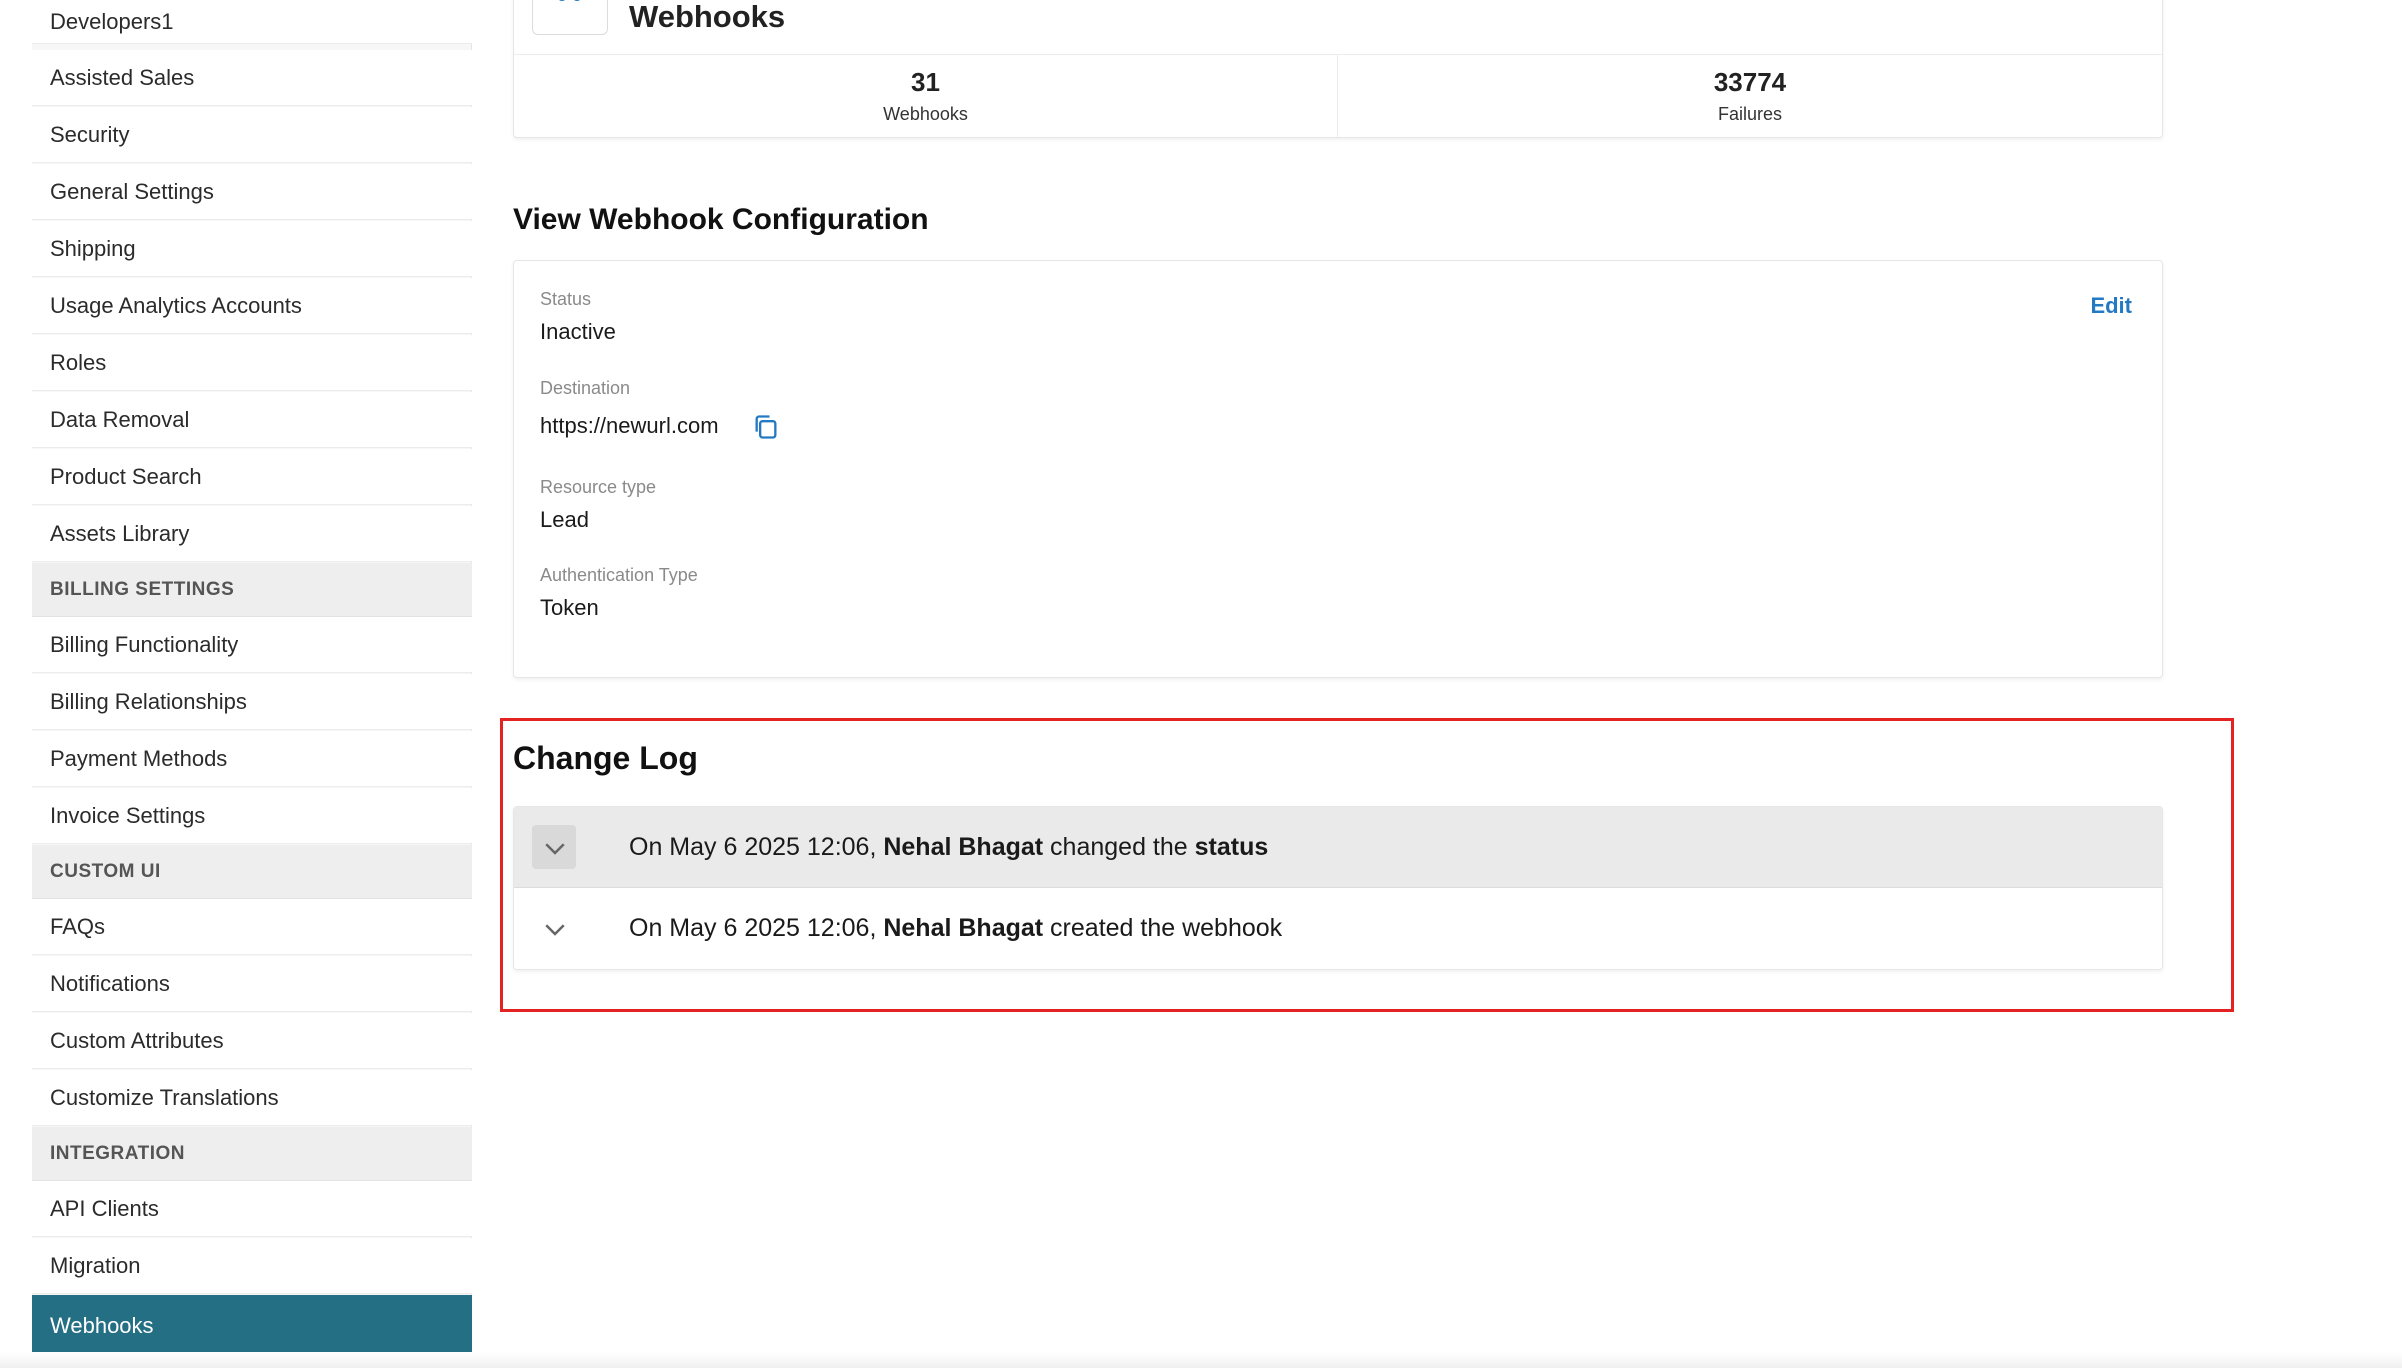  Describe the element at coordinates (598, 487) in the screenshot. I see `resource-type-label: Resource type` at that location.